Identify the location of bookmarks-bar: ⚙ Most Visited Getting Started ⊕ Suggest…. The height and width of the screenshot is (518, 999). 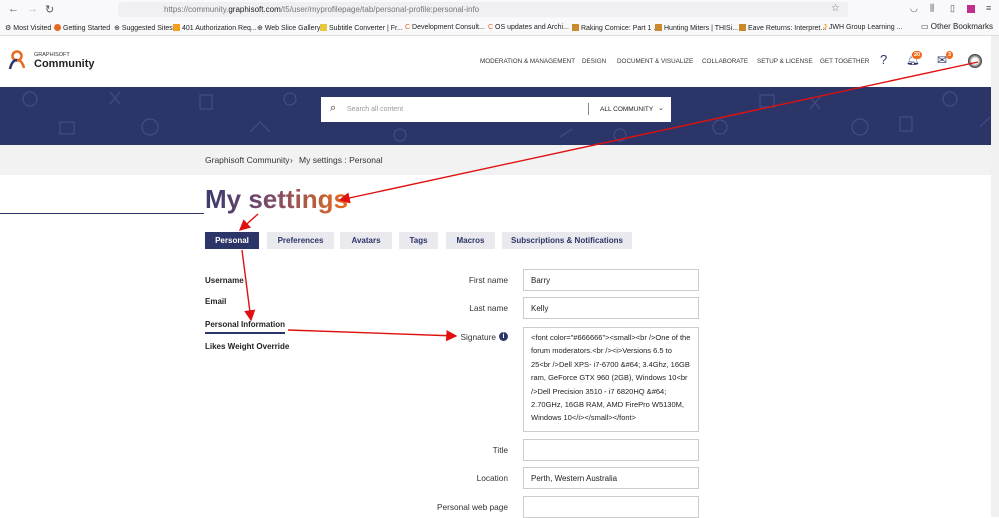
(499, 27).